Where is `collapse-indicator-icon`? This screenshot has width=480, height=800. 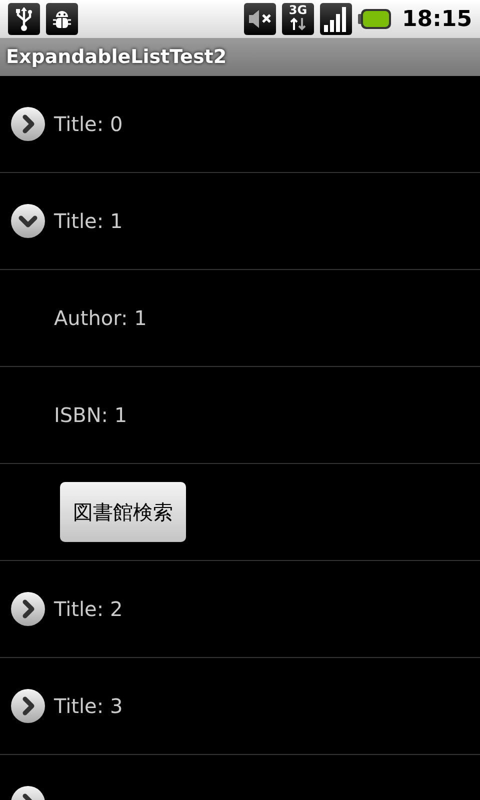 collapse-indicator-icon is located at coordinates (28, 221).